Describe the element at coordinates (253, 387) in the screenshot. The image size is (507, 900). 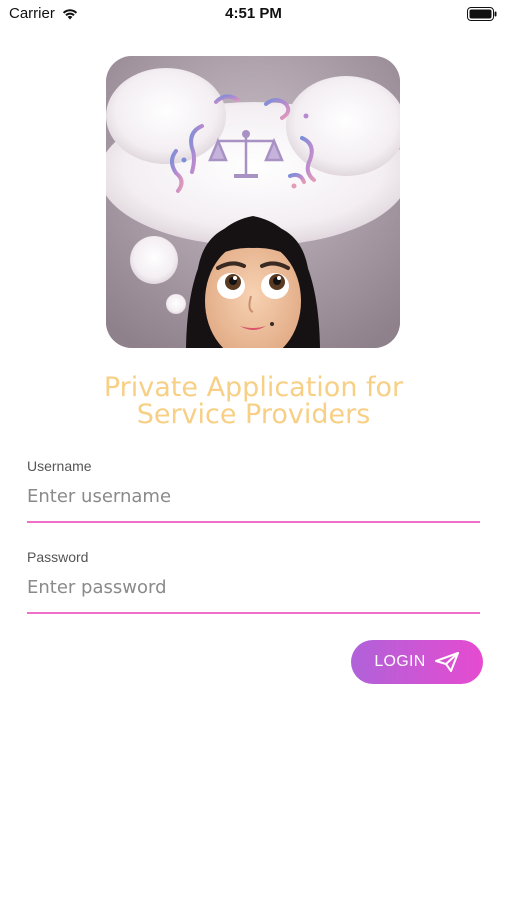
I see `app-title-line1: Private Application for` at that location.